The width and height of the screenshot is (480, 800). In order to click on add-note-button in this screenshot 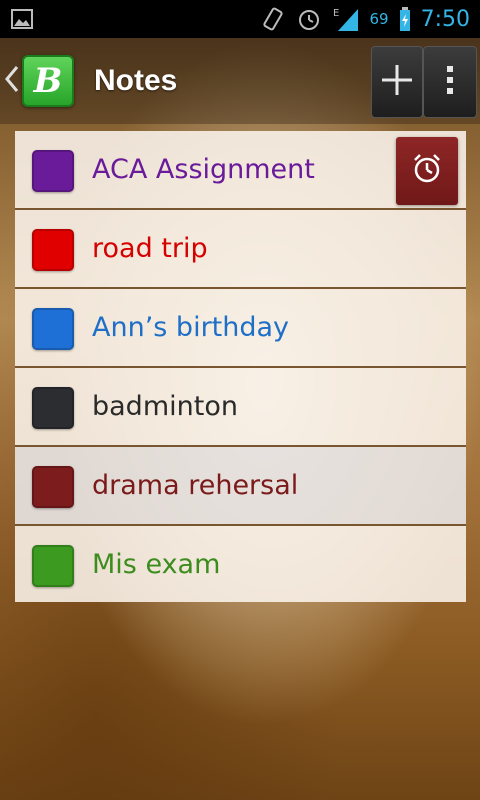, I will do `click(397, 82)`.